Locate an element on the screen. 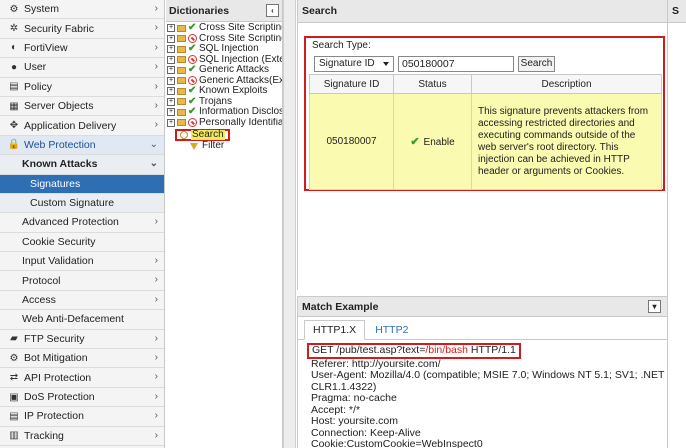 Image resolution: width=686 pixels, height=448 pixels. sidebar-item-cookie-security: Cookie Security is located at coordinates (82, 242).